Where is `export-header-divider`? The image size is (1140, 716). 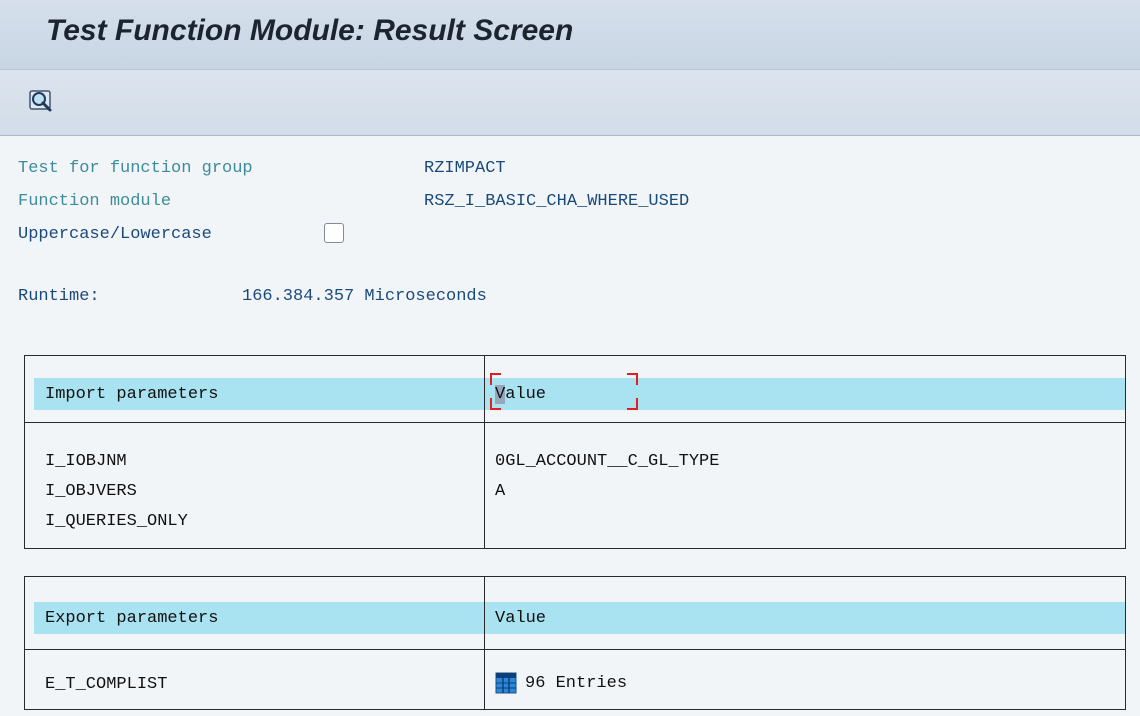 export-header-divider is located at coordinates (575, 649).